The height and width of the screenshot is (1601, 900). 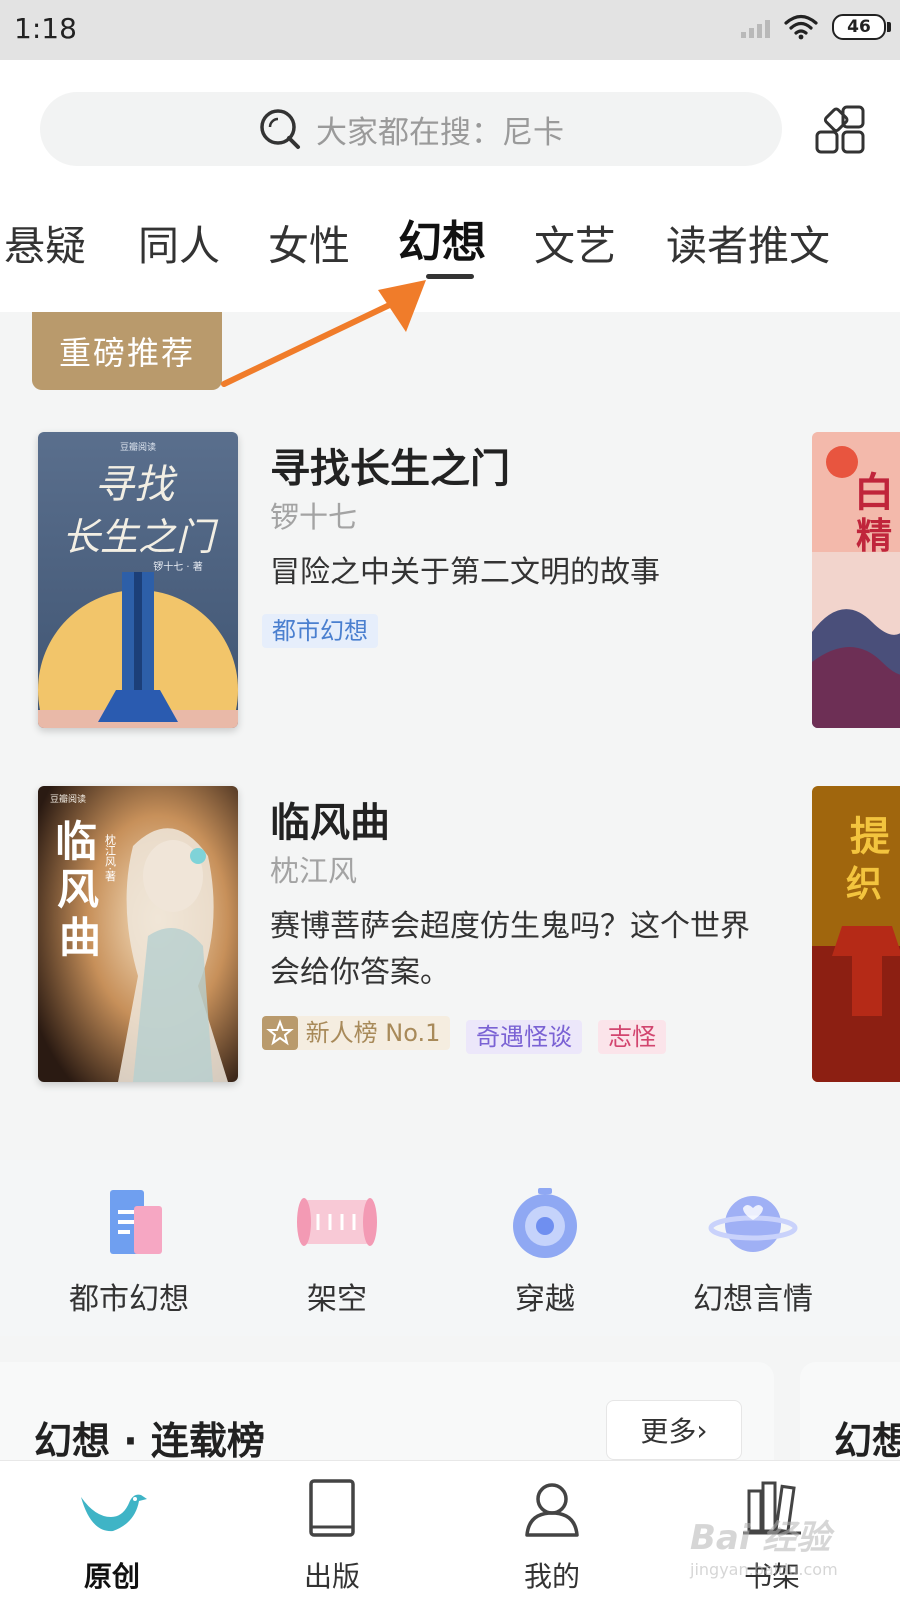 I want to click on cover-title-line-2: 风, so click(x=78, y=889).